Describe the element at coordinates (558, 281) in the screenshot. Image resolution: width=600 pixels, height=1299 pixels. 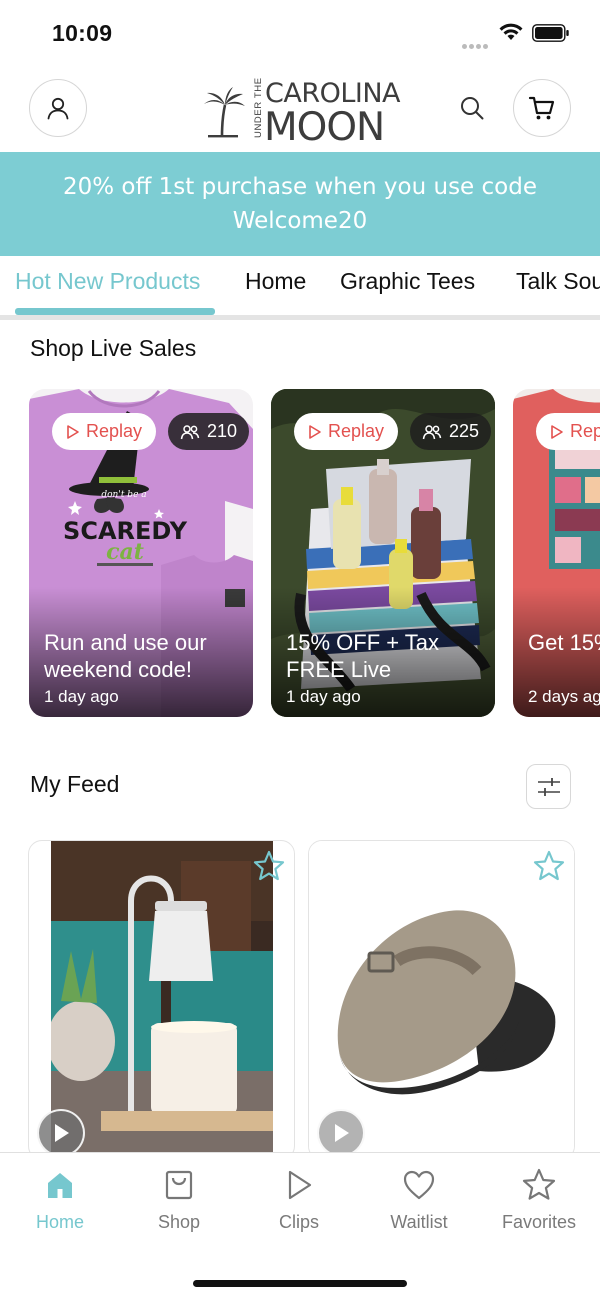
I see `tab-talk-sou: Talk Sou` at that location.